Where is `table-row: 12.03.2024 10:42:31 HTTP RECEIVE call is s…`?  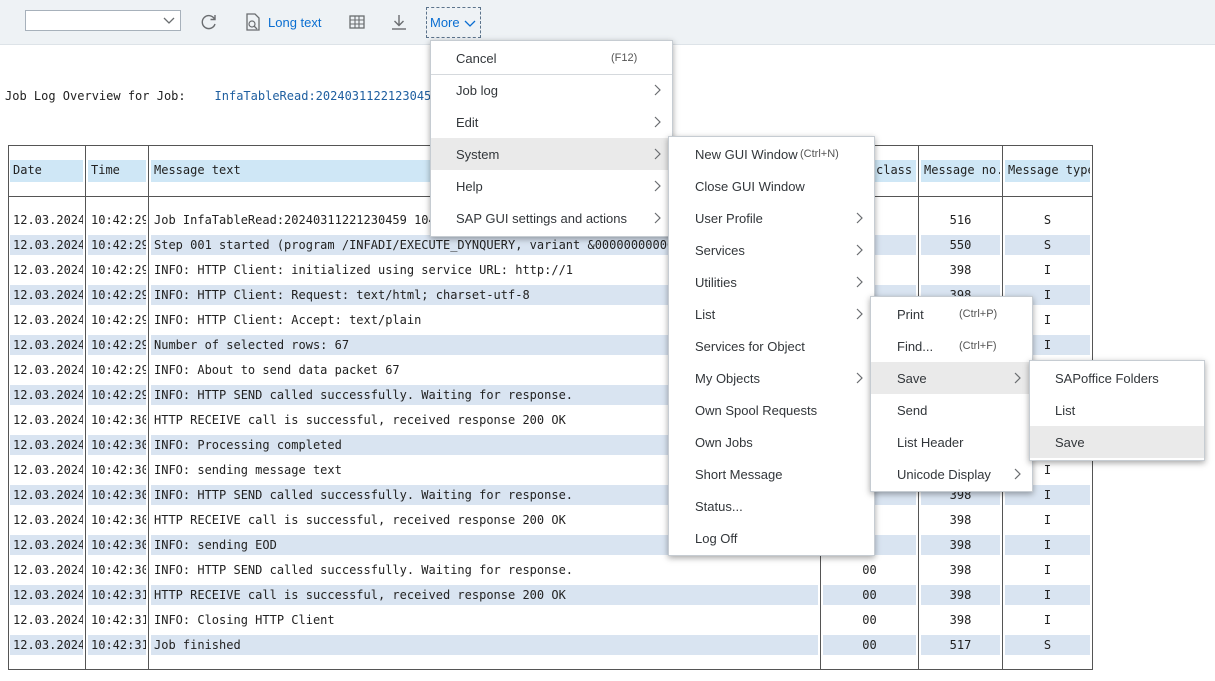 table-row: 12.03.2024 10:42:31 HTTP RECEIVE call is s… is located at coordinates (550, 595).